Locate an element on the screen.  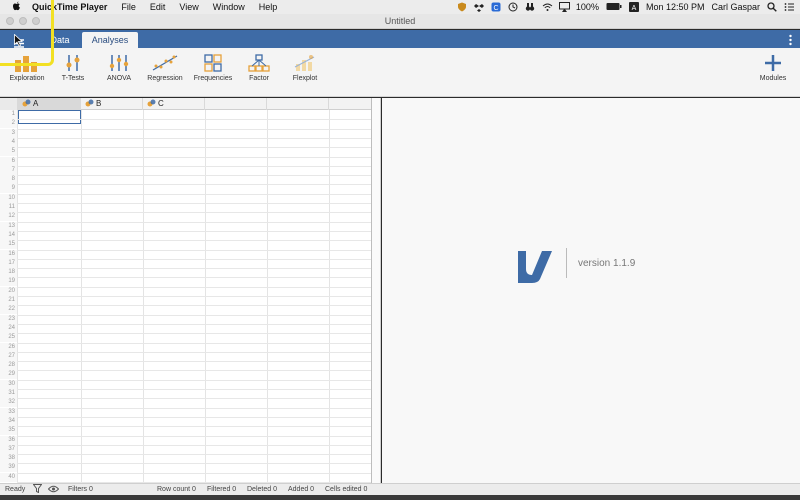
eye-icon is located at coordinates (53, 490).